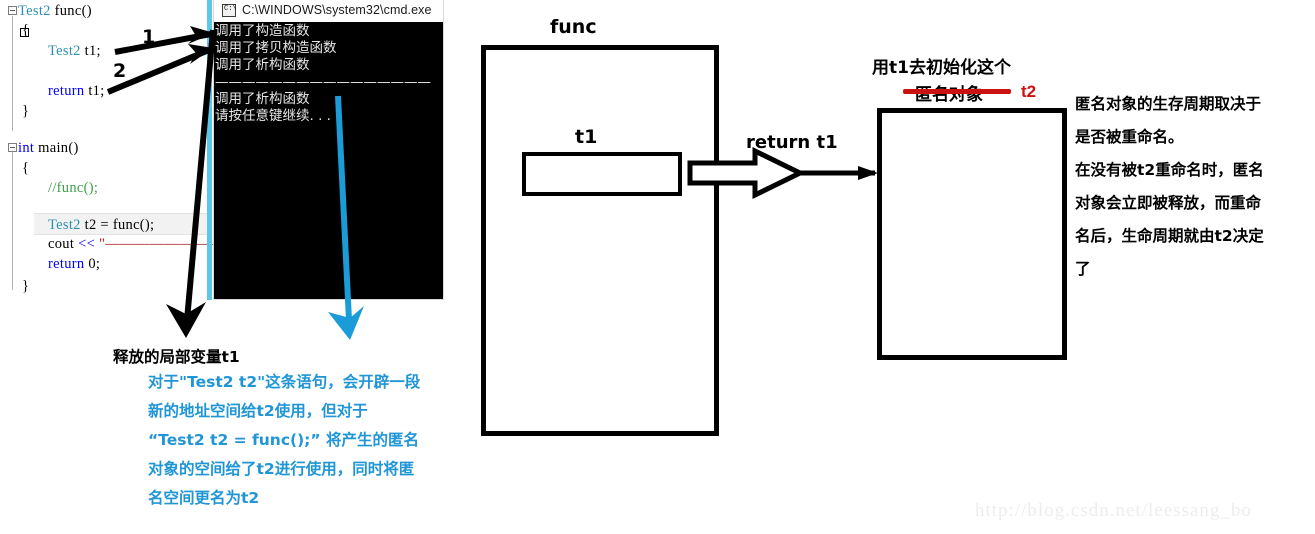  I want to click on return-t1-block-arrow, so click(782, 173).